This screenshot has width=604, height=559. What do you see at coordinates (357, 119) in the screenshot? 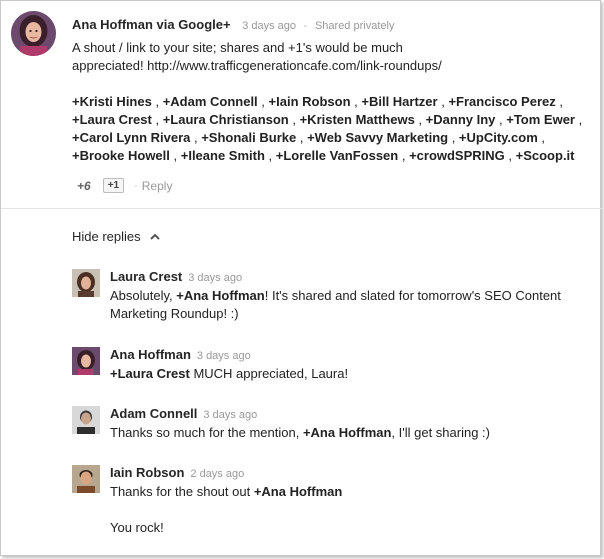
I see `mention-link: +Kristen Matthews` at bounding box center [357, 119].